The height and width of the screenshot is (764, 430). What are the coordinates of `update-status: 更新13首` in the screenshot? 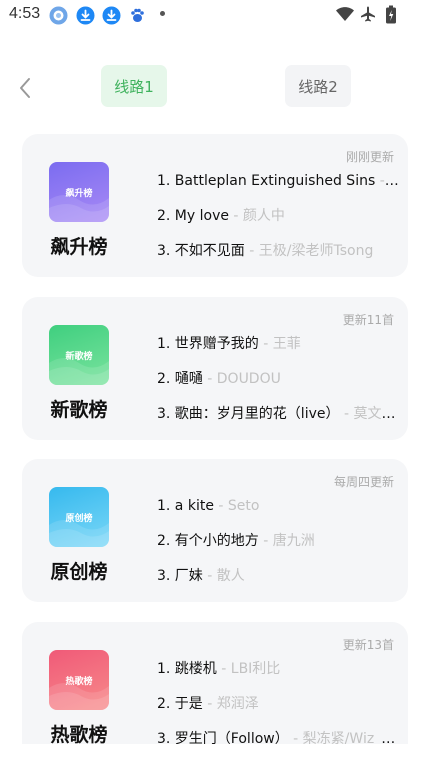 It's located at (368, 645).